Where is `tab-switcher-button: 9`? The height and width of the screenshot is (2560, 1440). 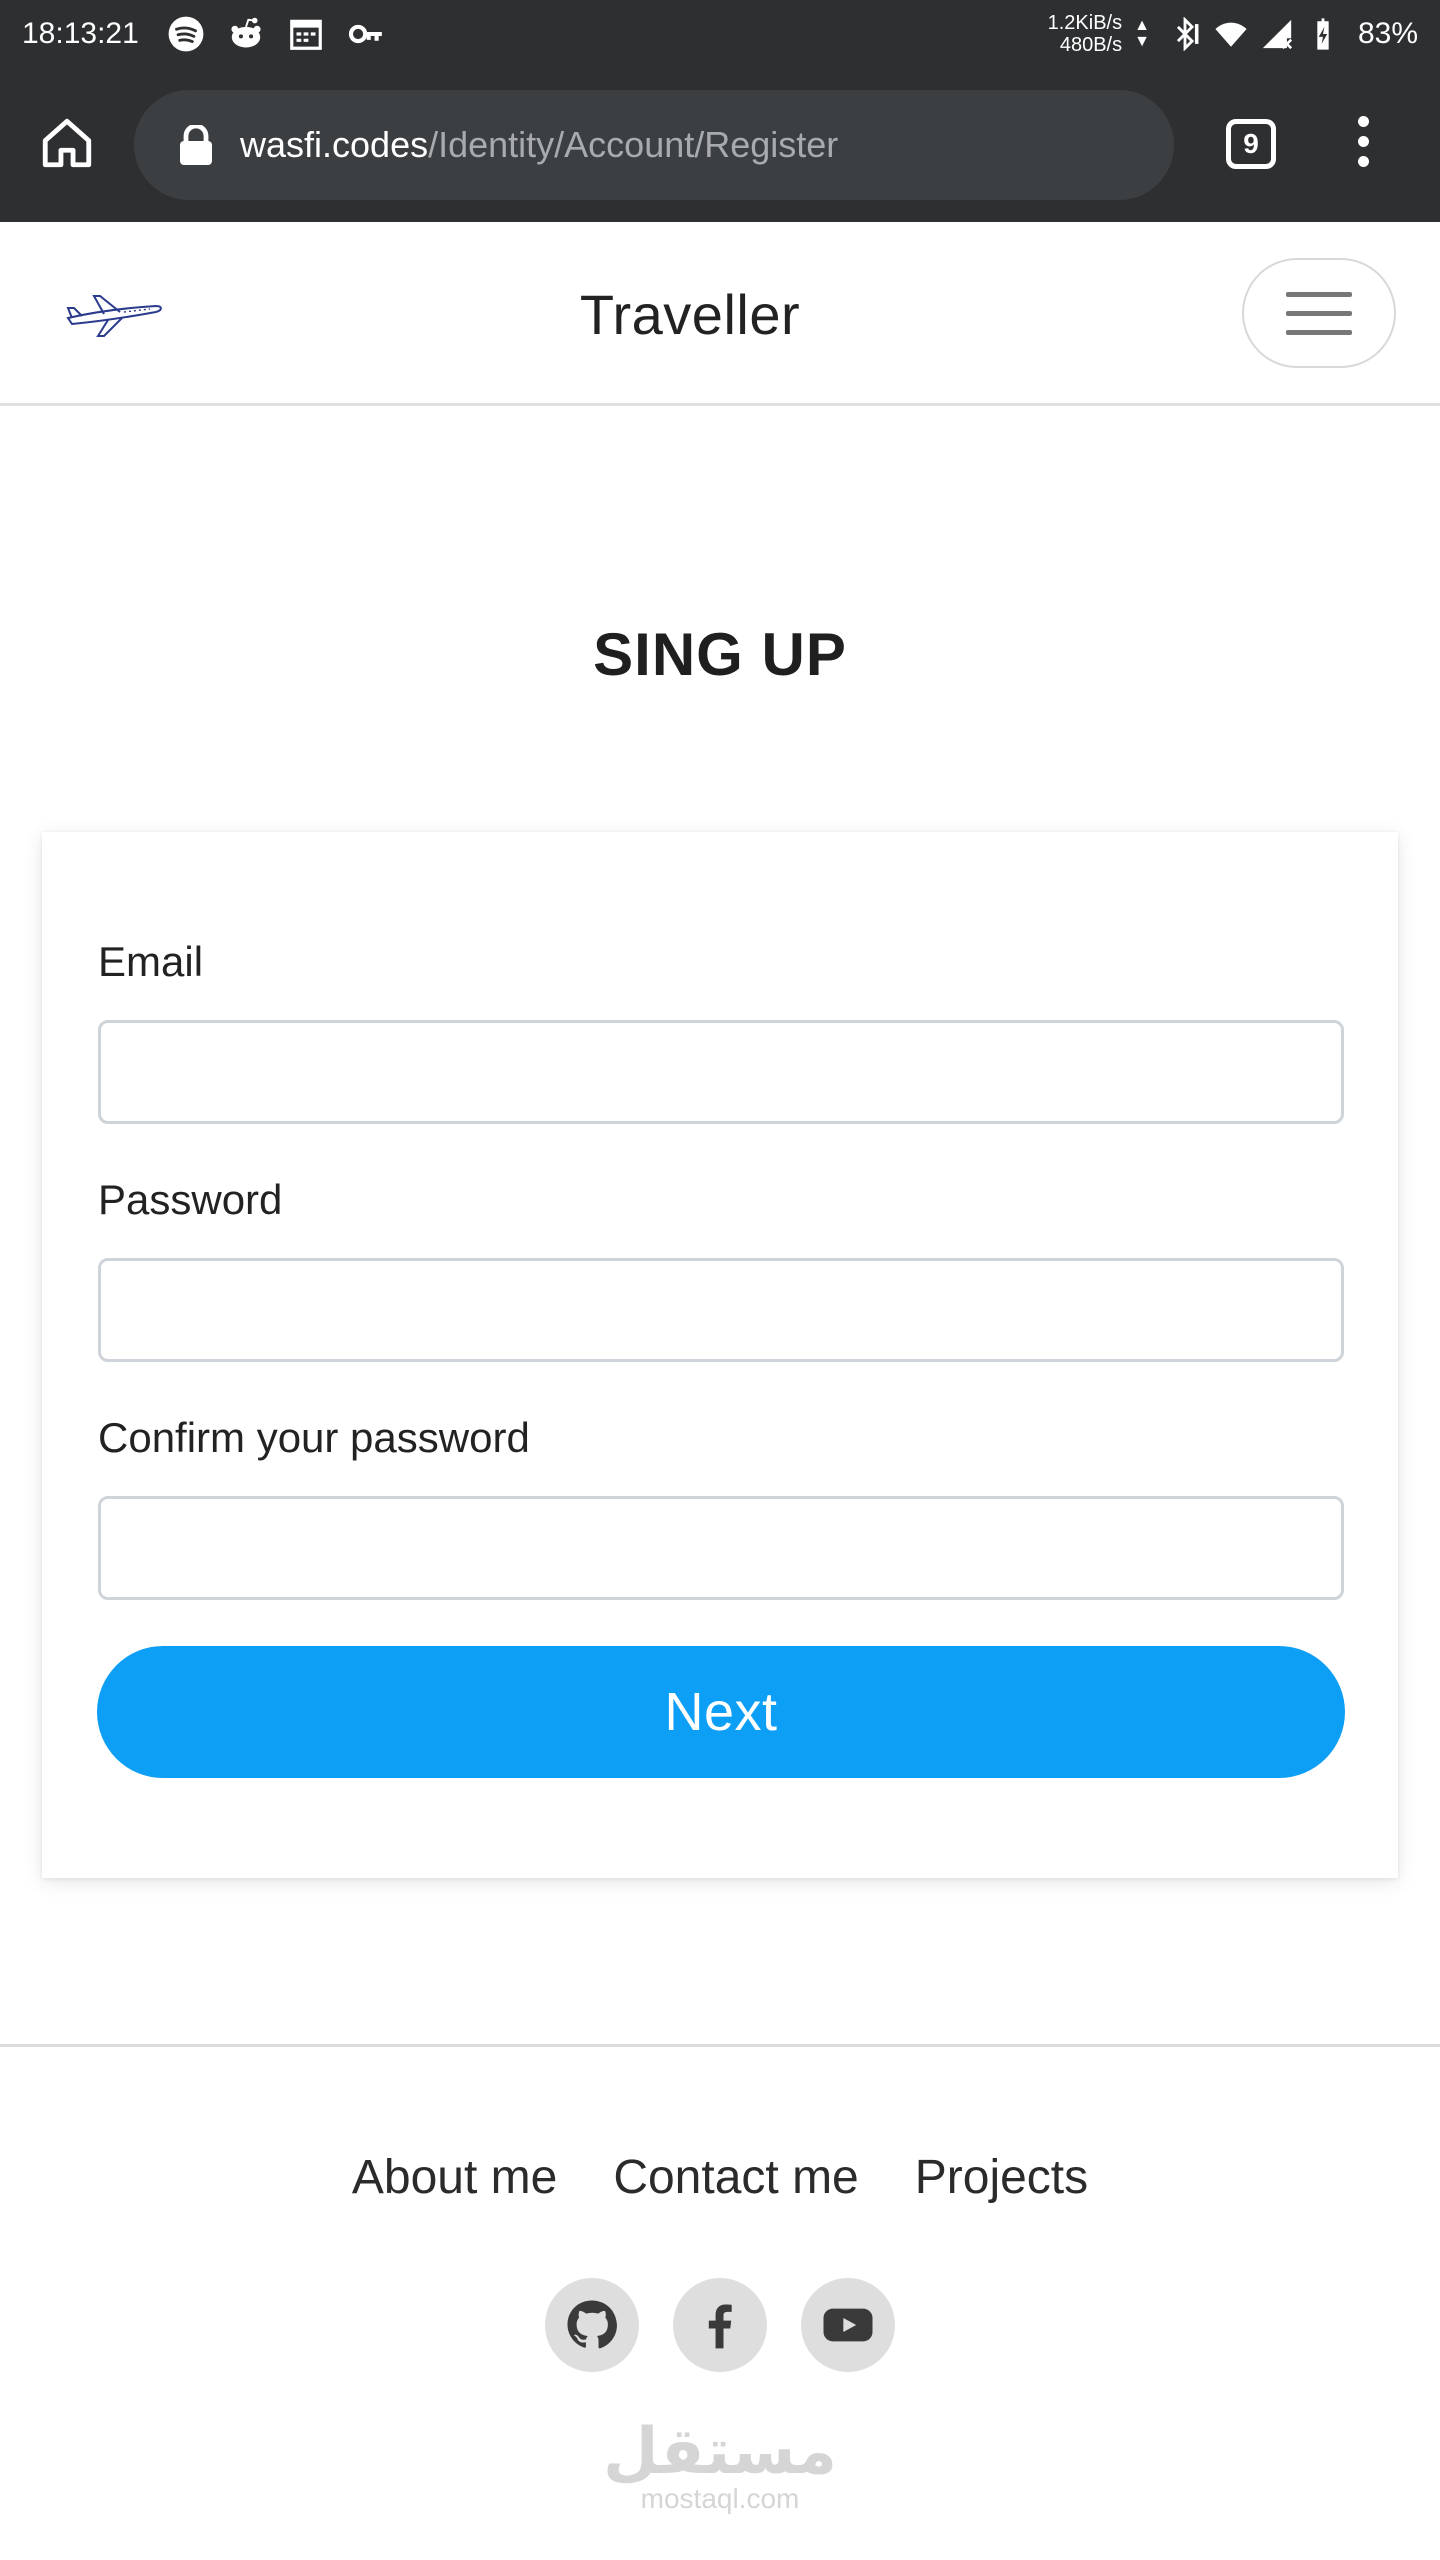 tab-switcher-button: 9 is located at coordinates (1251, 144).